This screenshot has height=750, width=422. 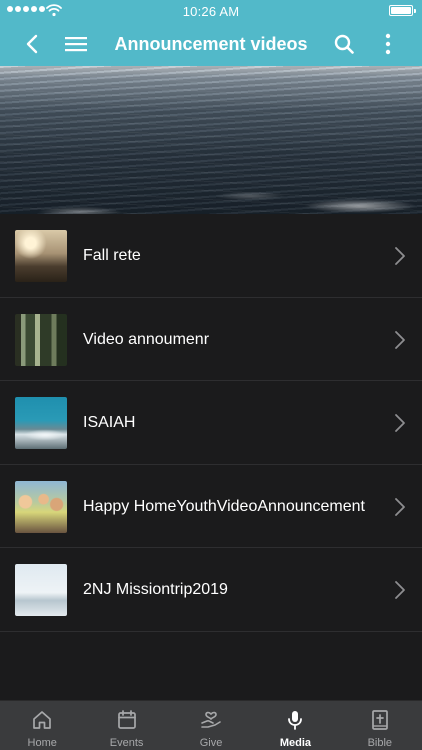 What do you see at coordinates (224, 506) in the screenshot?
I see `video-title: Happy HomeYouthVideoAnnouncement` at bounding box center [224, 506].